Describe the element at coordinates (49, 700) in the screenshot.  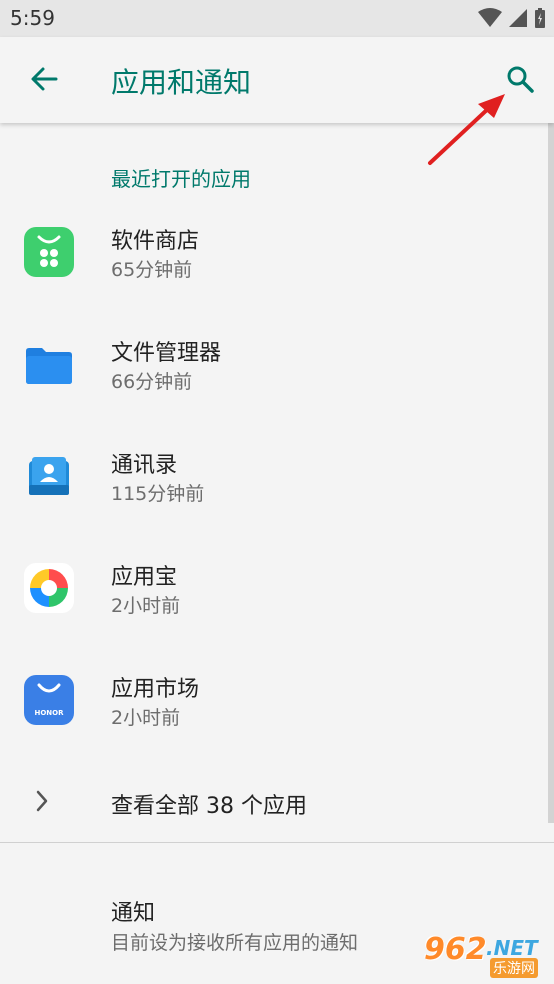
I see `app-market-icon: HONOR` at that location.